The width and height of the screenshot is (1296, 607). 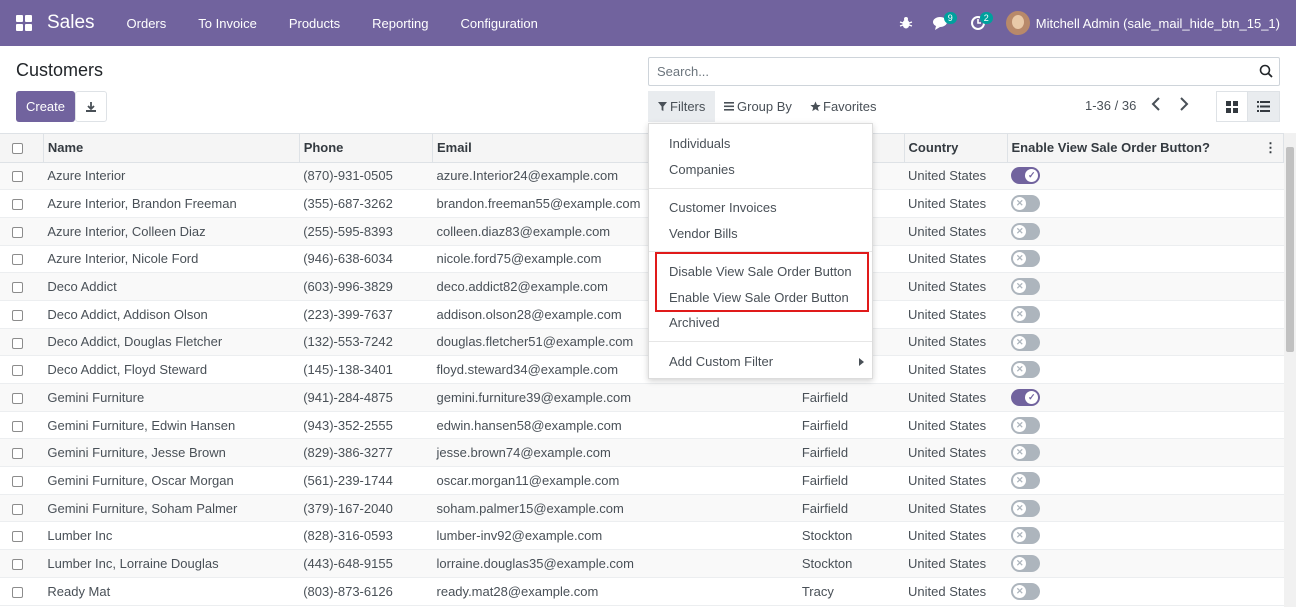 What do you see at coordinates (956, 148) in the screenshot?
I see `column-country: Country` at bounding box center [956, 148].